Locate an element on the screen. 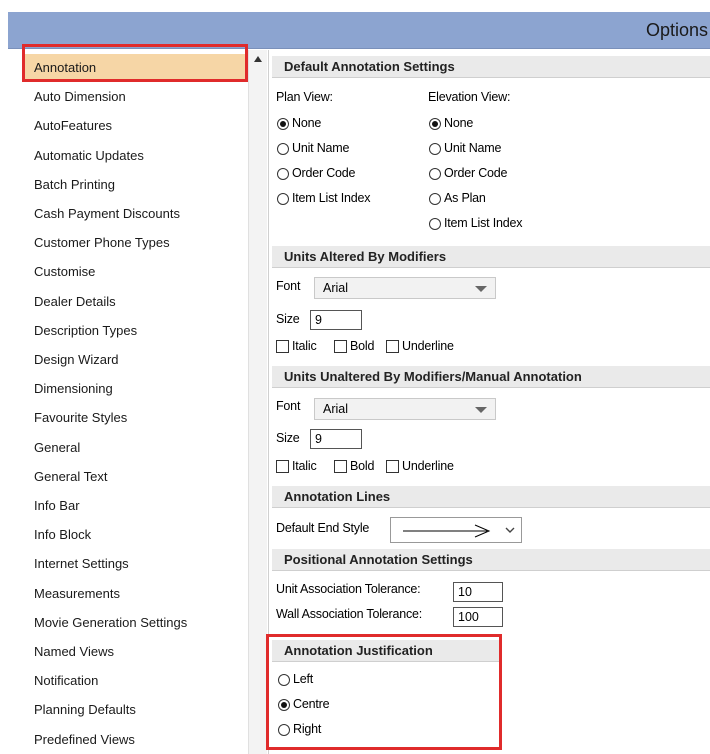 This screenshot has height=754, width=710. plan-label-item-list-index: Item List Index is located at coordinates (331, 198).